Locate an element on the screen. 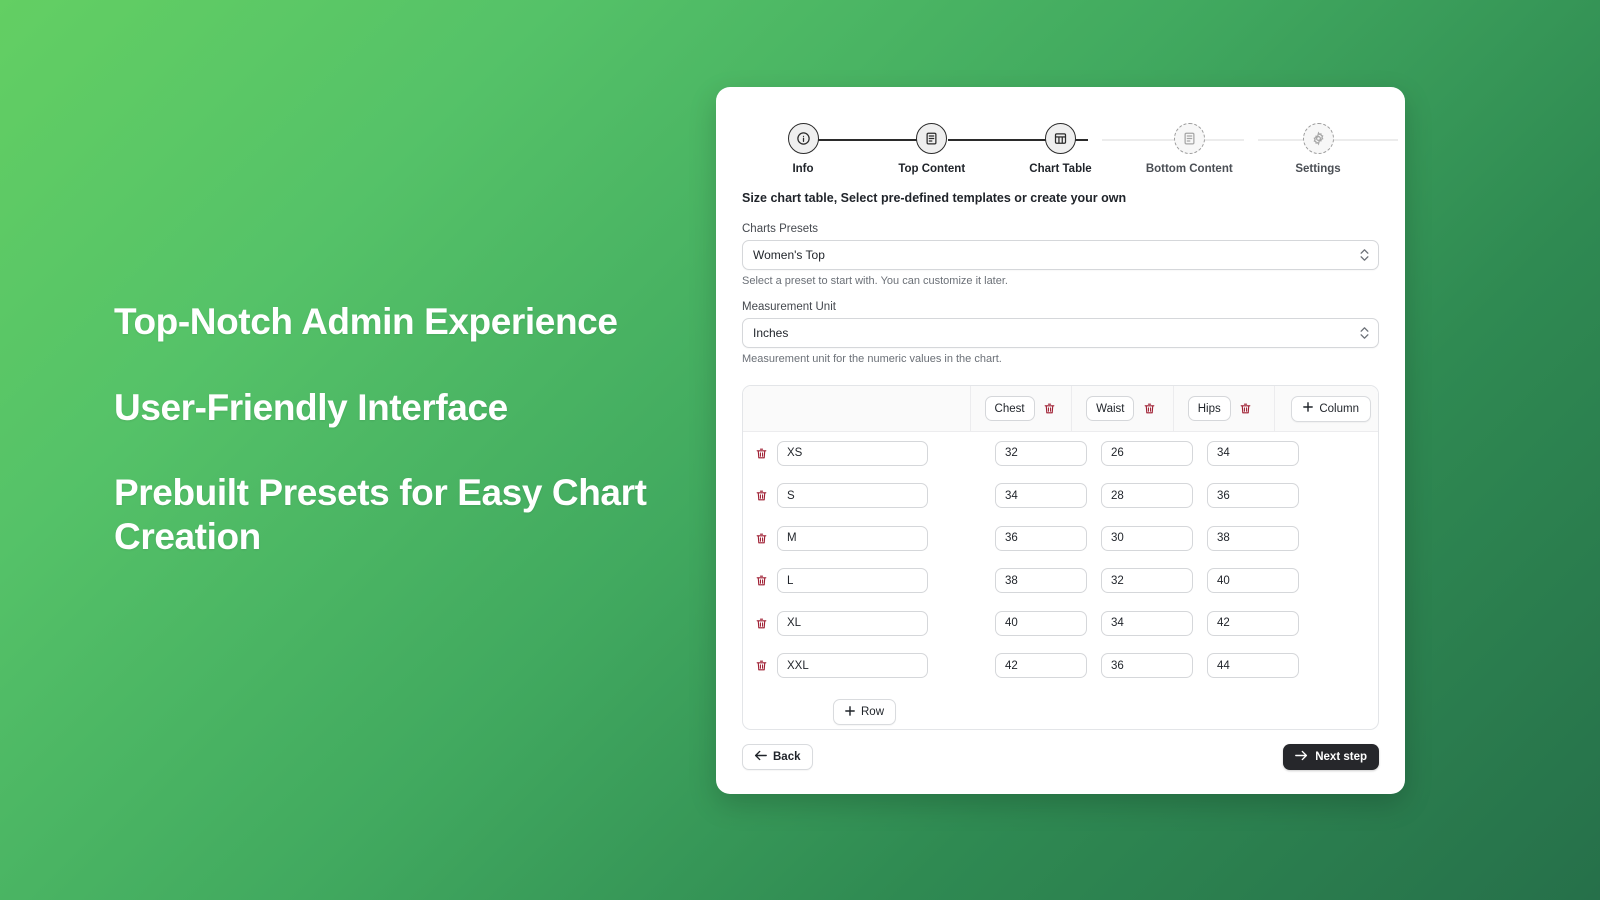 The width and height of the screenshot is (1600, 900). row-size-input: XS is located at coordinates (852, 453).